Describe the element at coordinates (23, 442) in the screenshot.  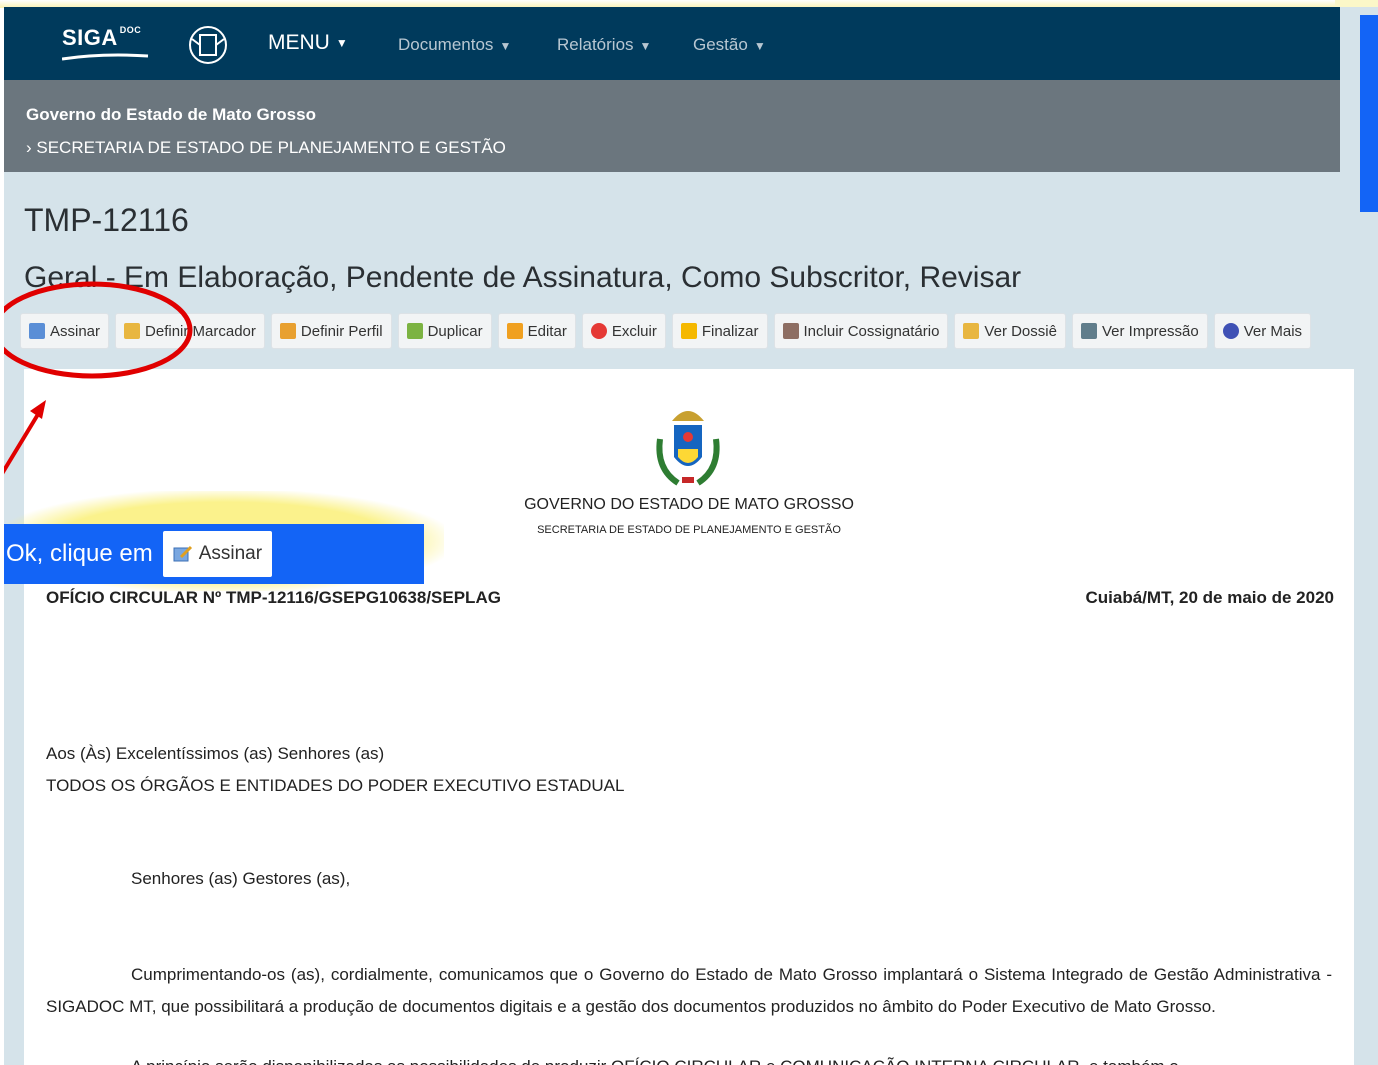
I see `arrow-line` at that location.